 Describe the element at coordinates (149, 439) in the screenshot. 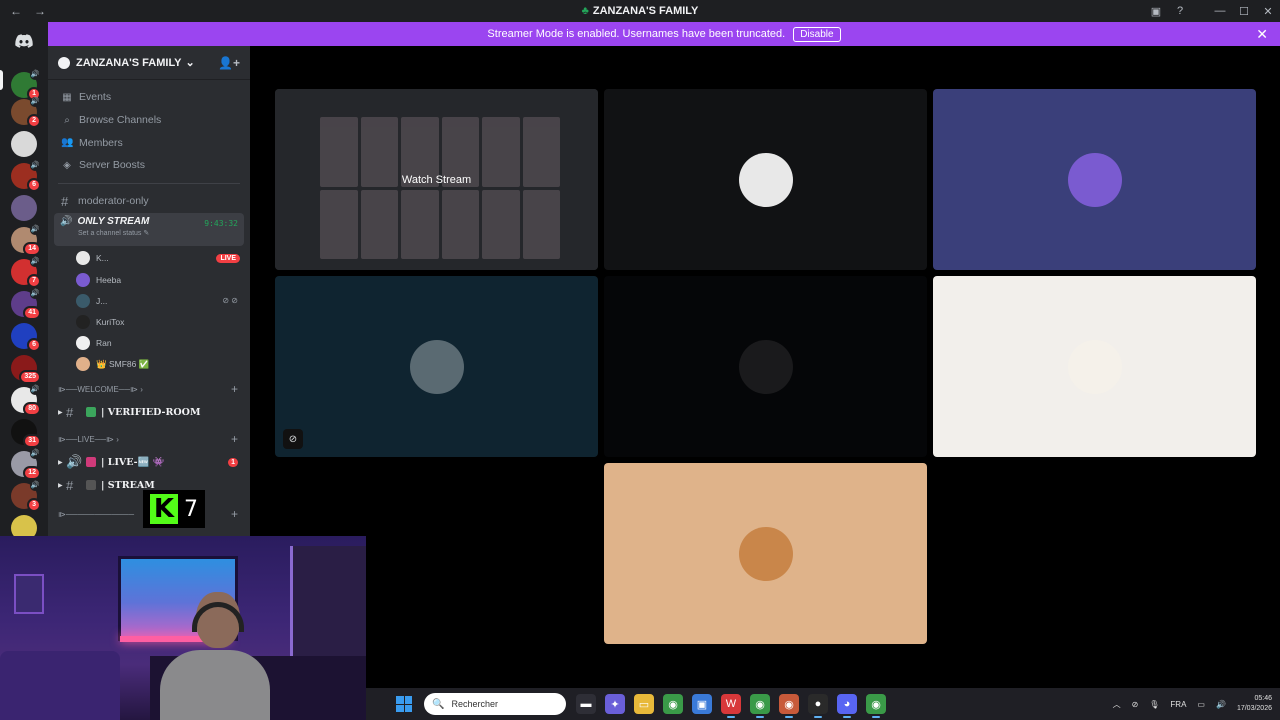

I see `category-header: ⧐──LIVE──⧐ › +` at that location.